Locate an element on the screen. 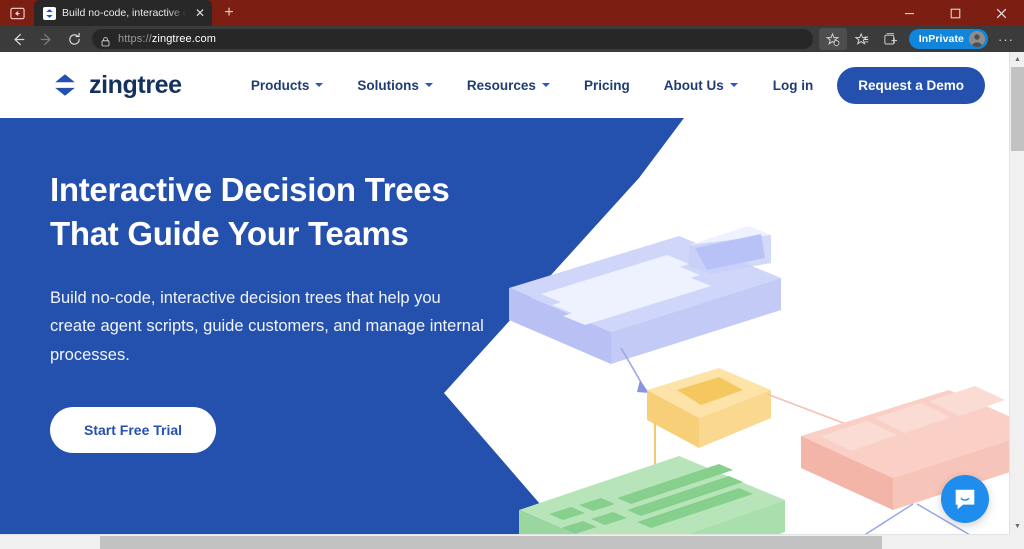  maximize-button is located at coordinates (955, 13).